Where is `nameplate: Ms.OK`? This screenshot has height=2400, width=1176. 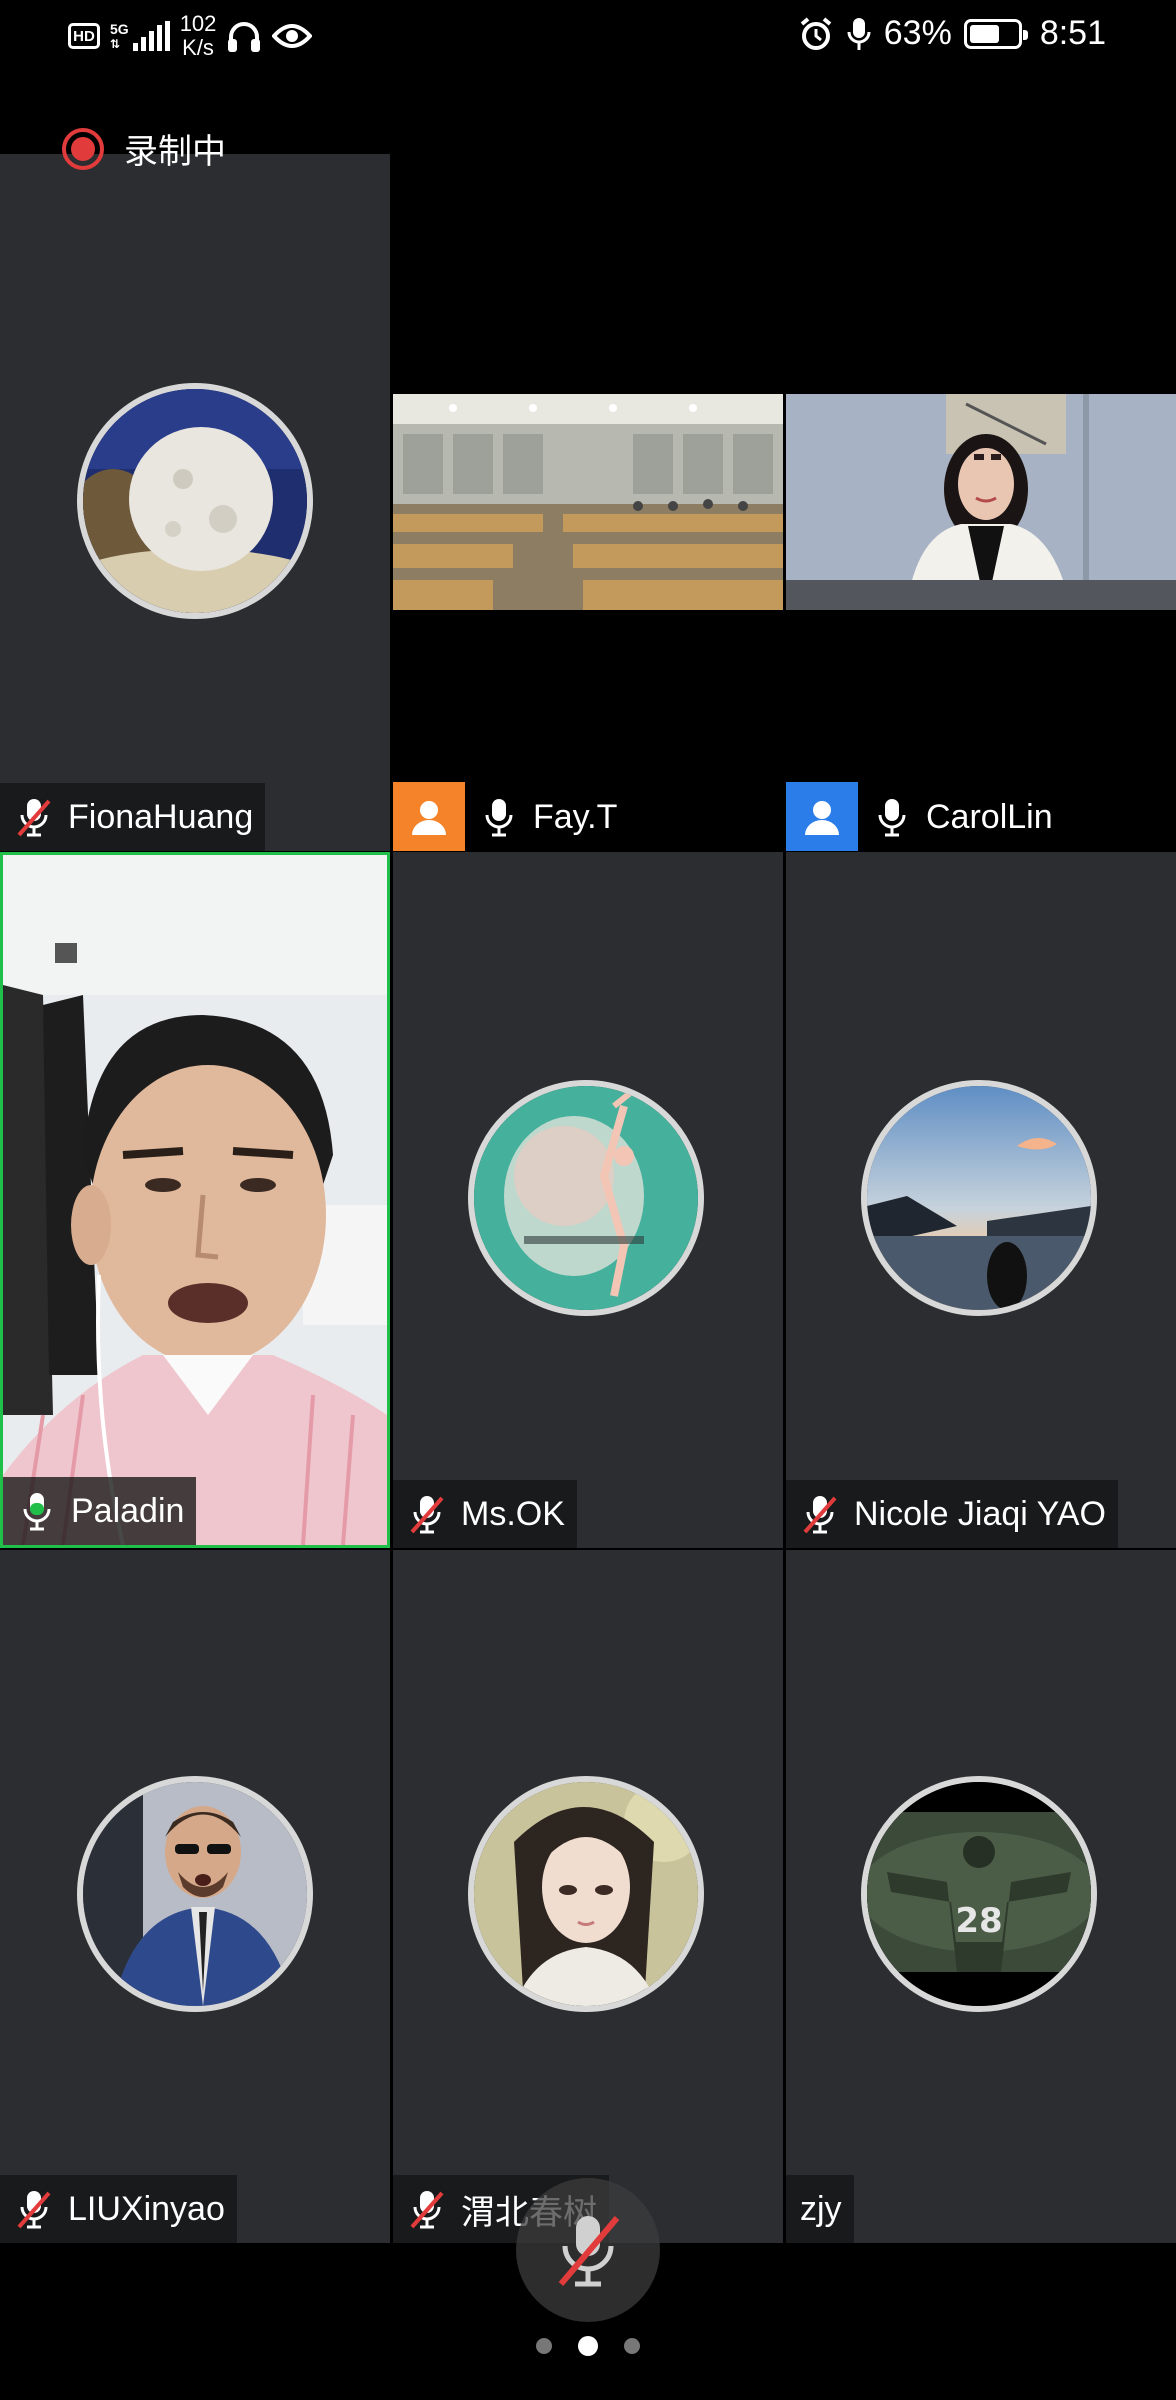 nameplate: Ms.OK is located at coordinates (485, 1514).